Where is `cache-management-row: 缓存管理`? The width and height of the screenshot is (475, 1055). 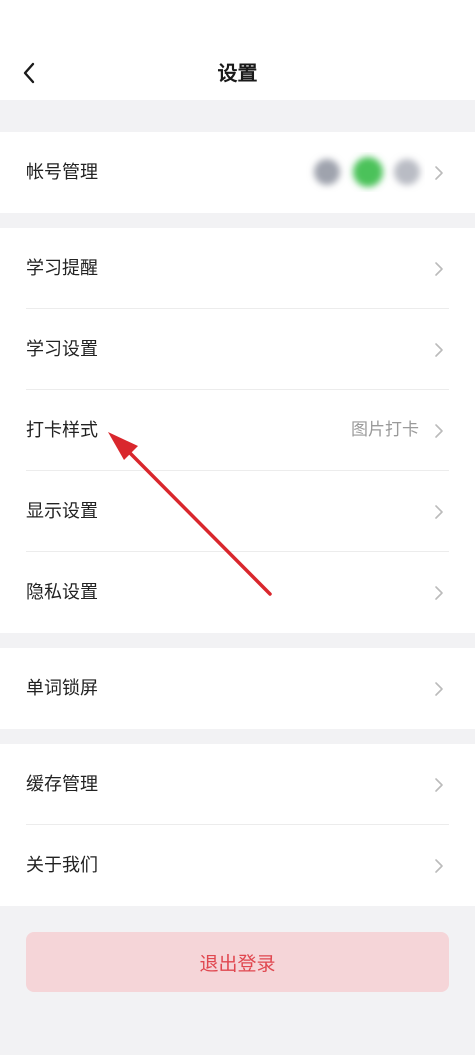
cache-management-row: 缓存管理 is located at coordinates (237, 784).